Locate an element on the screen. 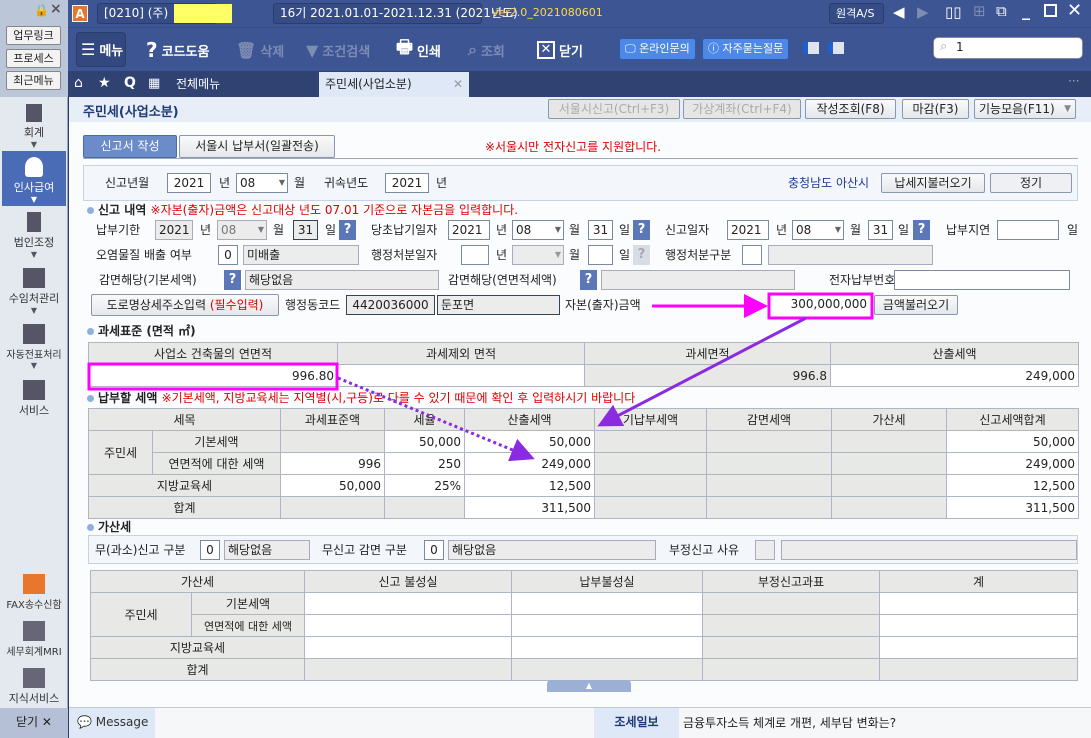  nonreport-code-input: 0 is located at coordinates (210, 550).